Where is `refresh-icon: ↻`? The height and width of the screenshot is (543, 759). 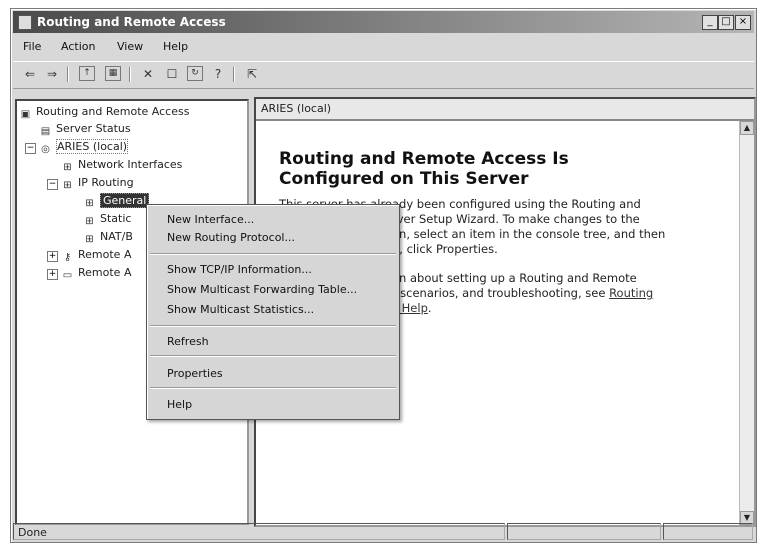
refresh-icon: ↻ is located at coordinates (195, 73).